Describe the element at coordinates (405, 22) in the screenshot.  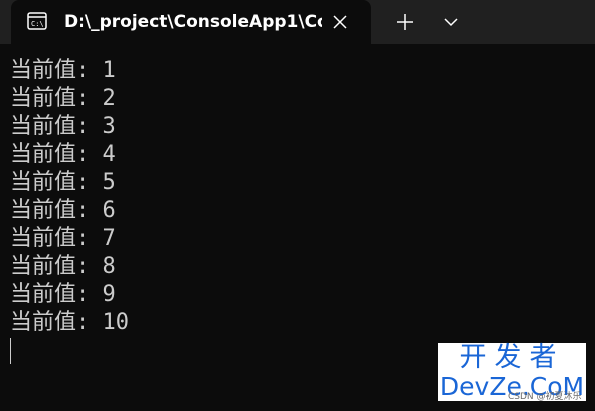
I see `plus-icon` at that location.